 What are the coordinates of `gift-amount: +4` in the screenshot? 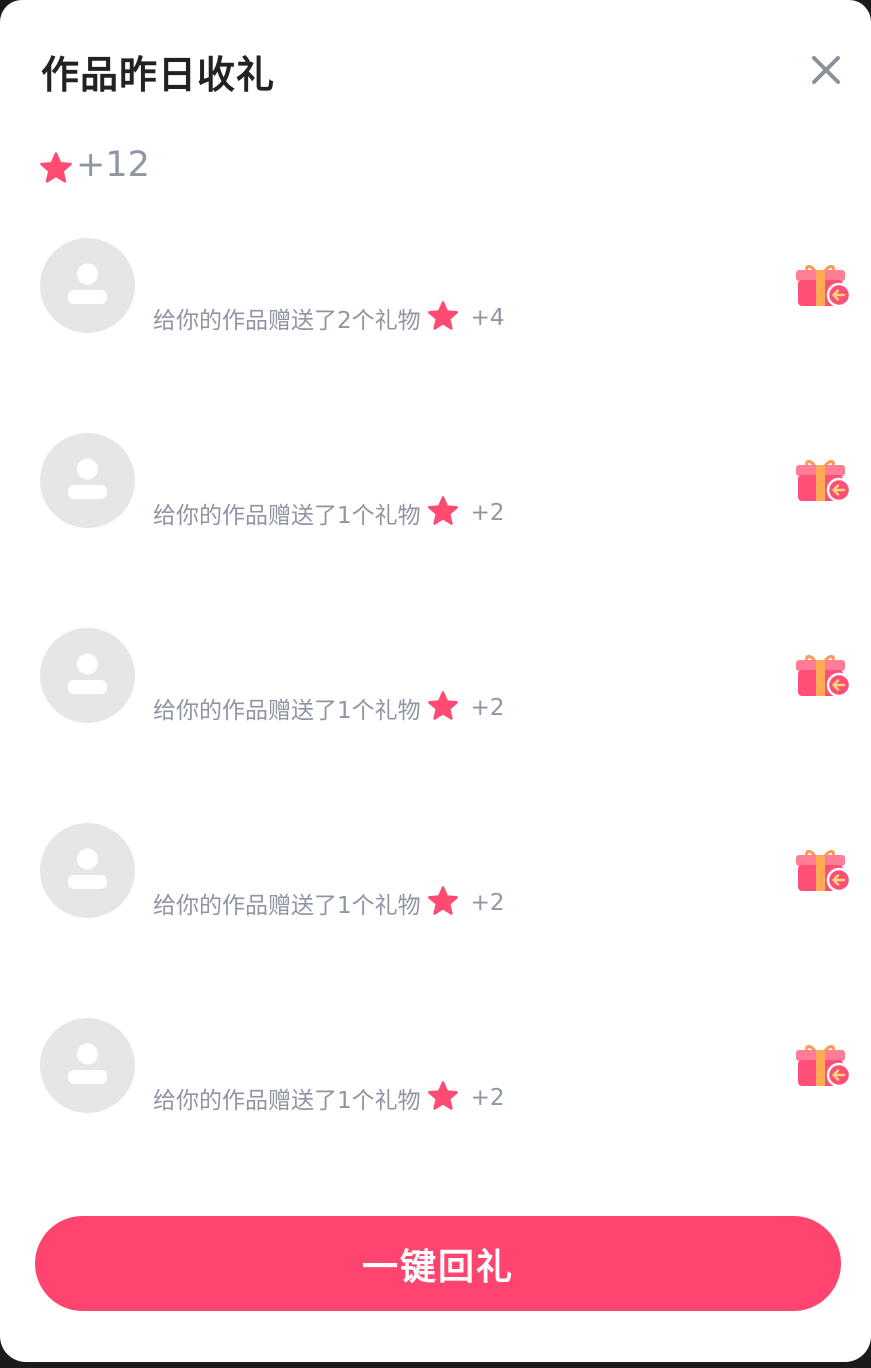 It's located at (487, 318).